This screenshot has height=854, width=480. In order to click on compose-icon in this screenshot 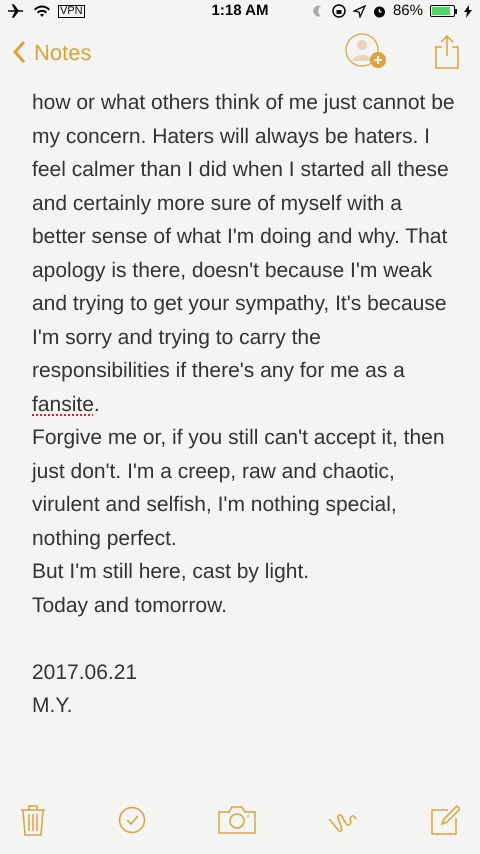, I will do `click(445, 820)`.